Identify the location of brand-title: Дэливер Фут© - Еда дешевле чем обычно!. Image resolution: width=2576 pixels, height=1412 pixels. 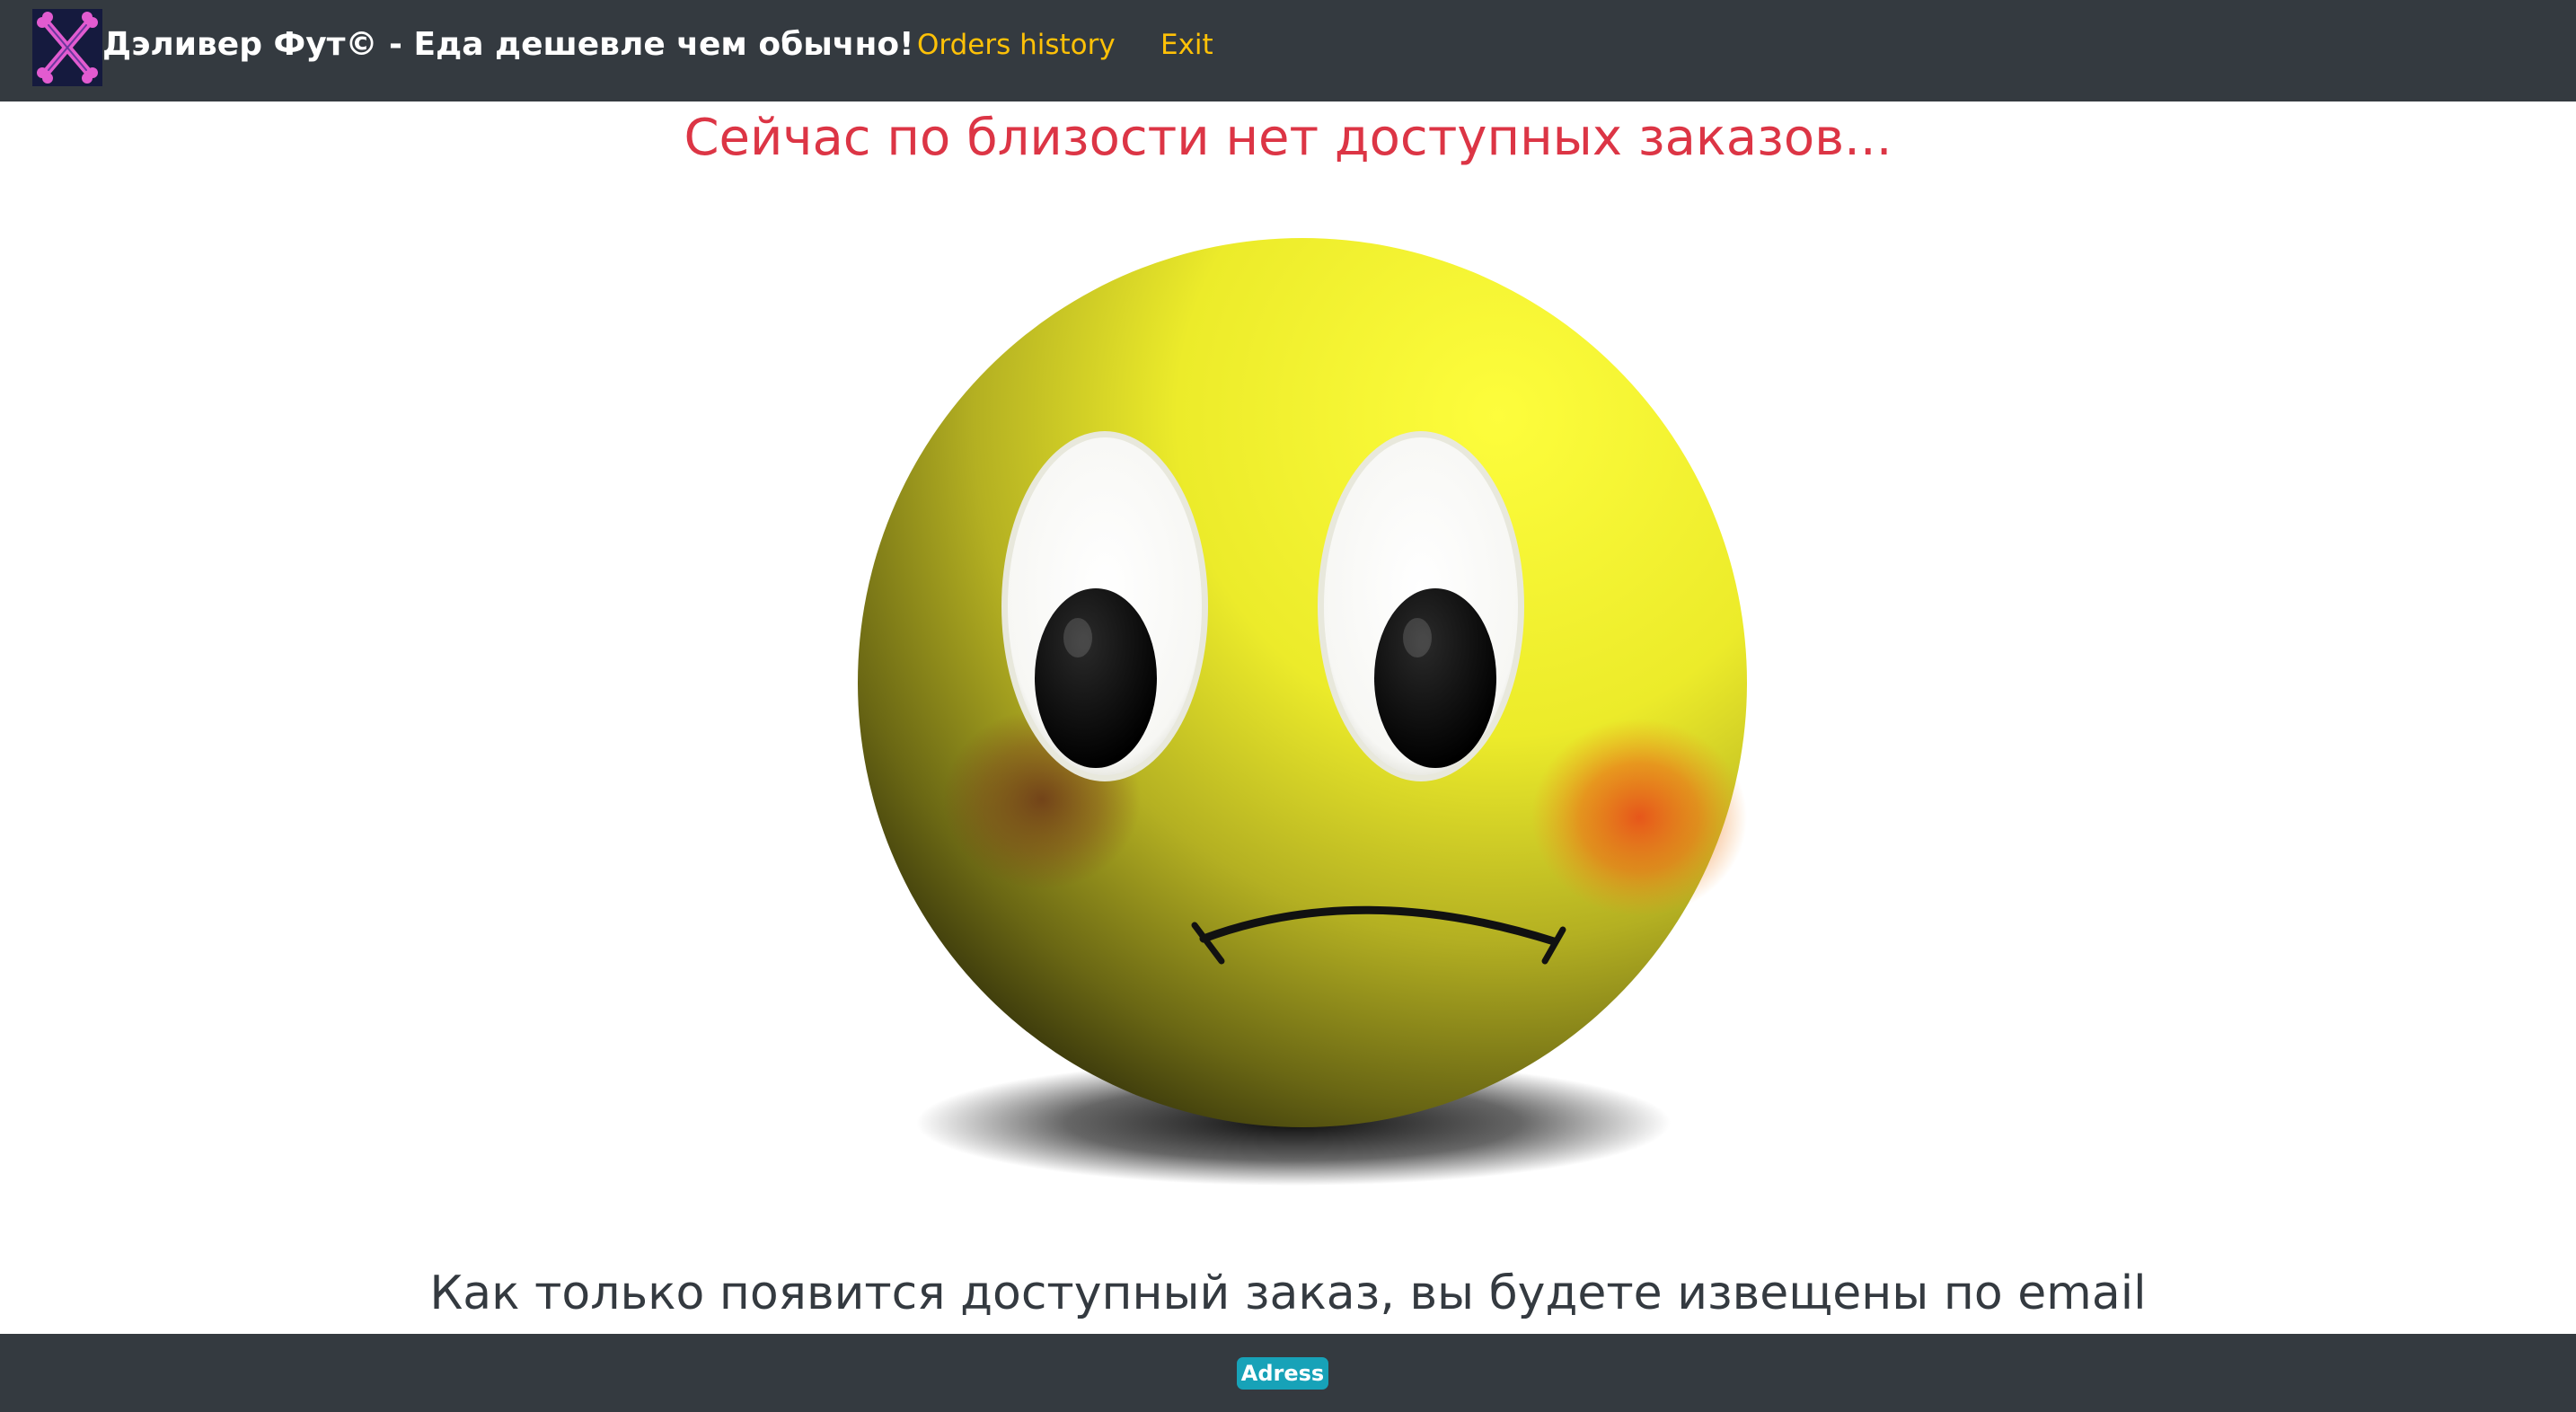
(508, 45).